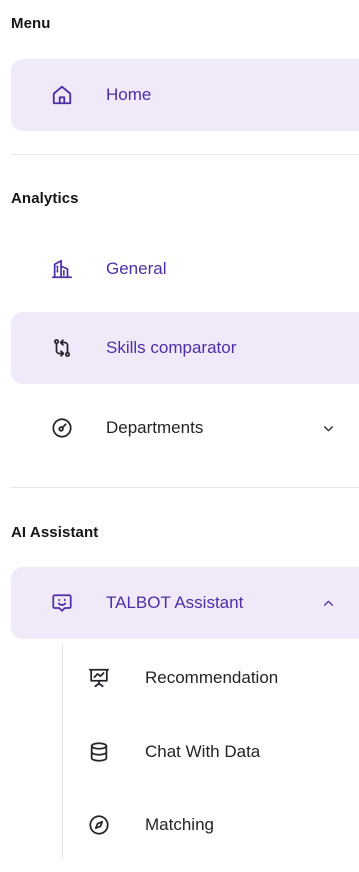  Describe the element at coordinates (175, 602) in the screenshot. I see `sidebar-item-talbot-label: TALBOT Assistant` at that location.